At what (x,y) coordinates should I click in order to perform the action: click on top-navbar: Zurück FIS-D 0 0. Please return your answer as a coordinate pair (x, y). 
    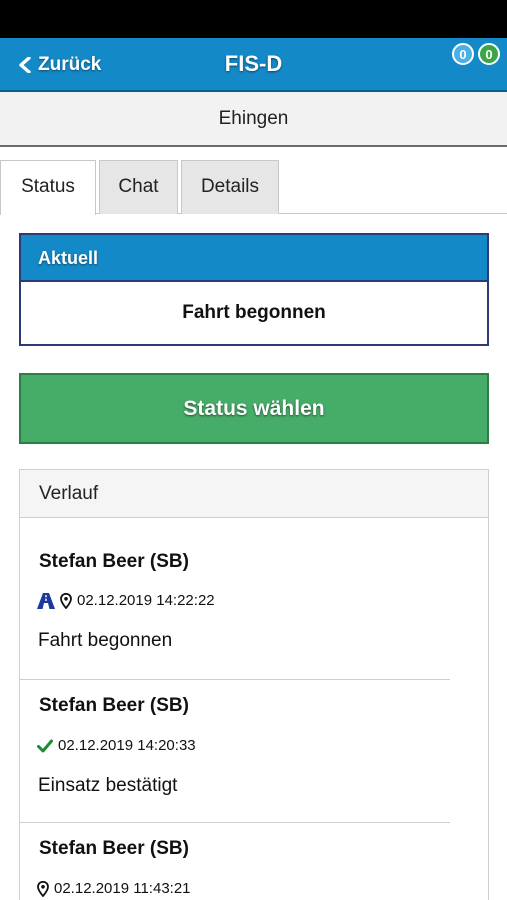
    Looking at the image, I should click on (253, 65).